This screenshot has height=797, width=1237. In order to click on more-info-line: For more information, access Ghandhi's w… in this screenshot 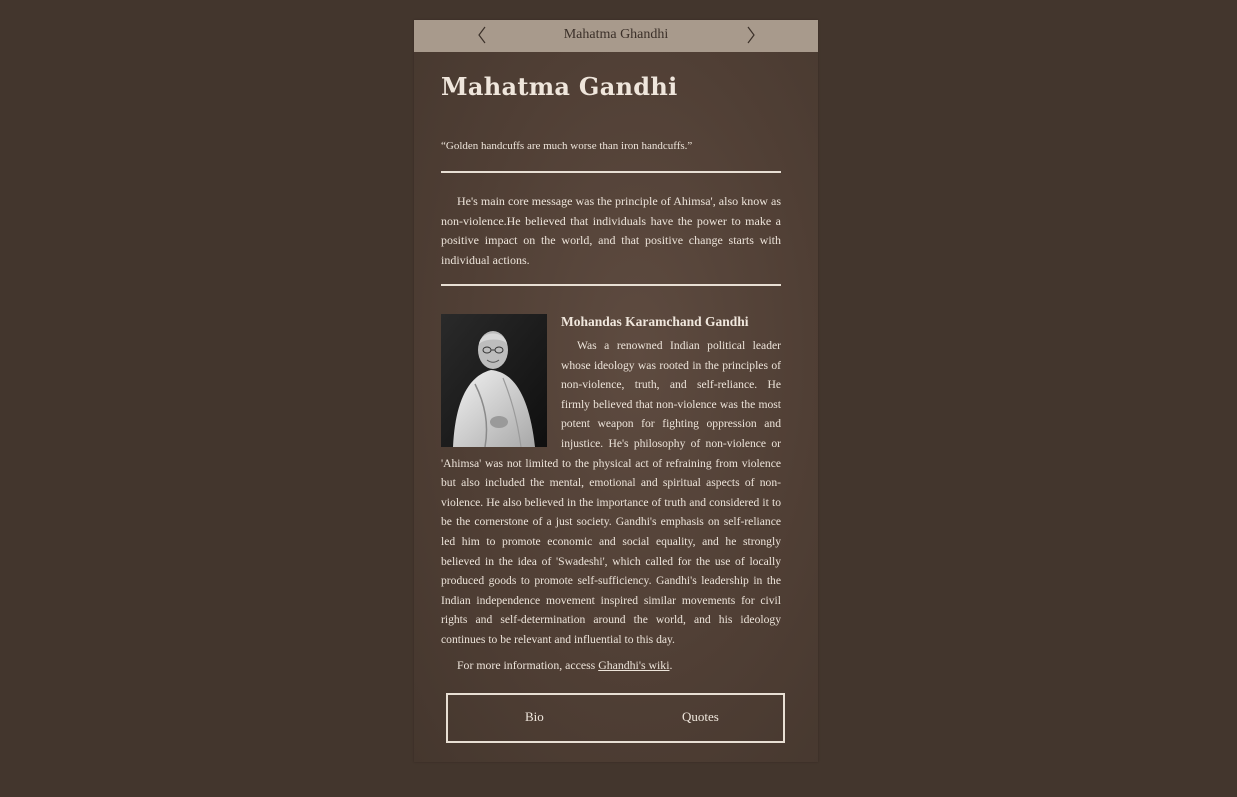, I will do `click(611, 665)`.